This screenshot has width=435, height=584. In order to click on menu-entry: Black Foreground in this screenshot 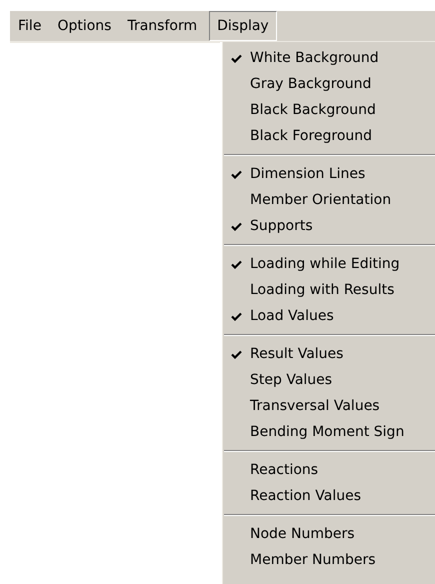, I will do `click(328, 136)`.